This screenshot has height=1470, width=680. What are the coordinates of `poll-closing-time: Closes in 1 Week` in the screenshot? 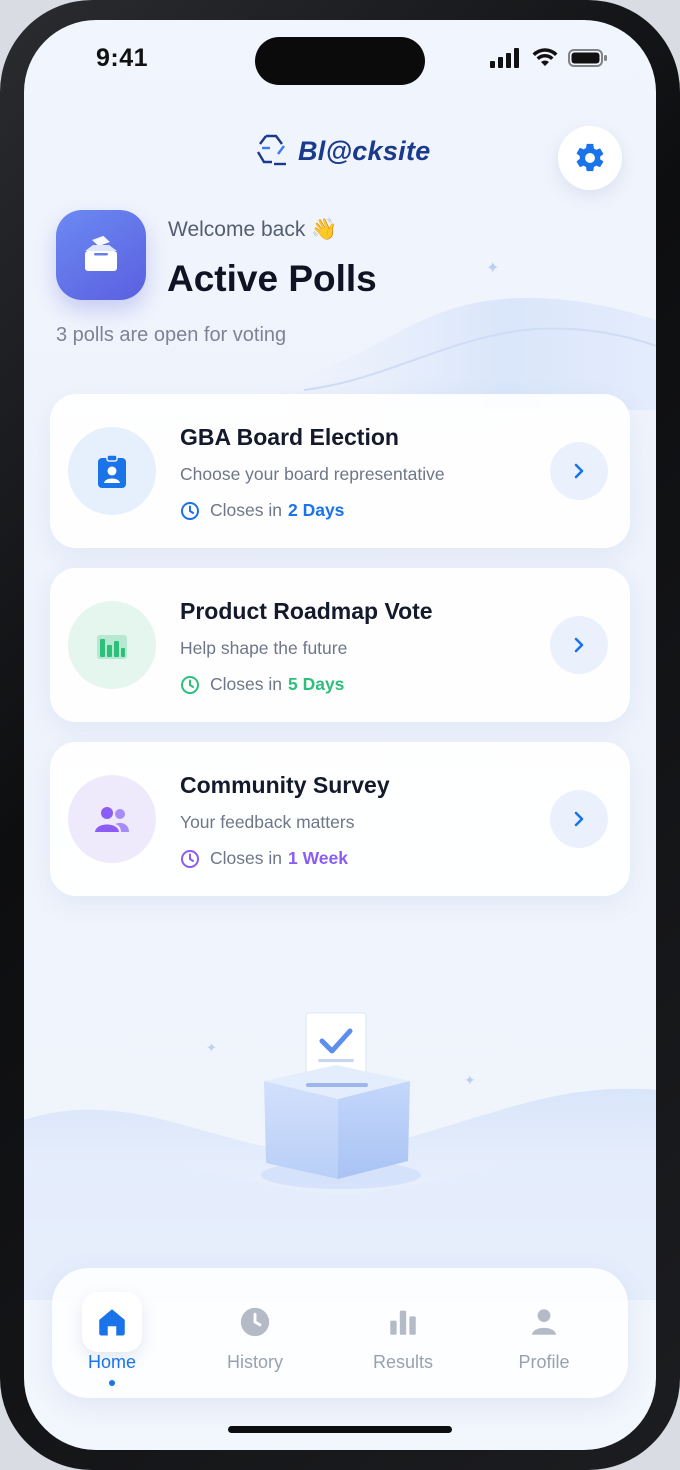 It's located at (264, 858).